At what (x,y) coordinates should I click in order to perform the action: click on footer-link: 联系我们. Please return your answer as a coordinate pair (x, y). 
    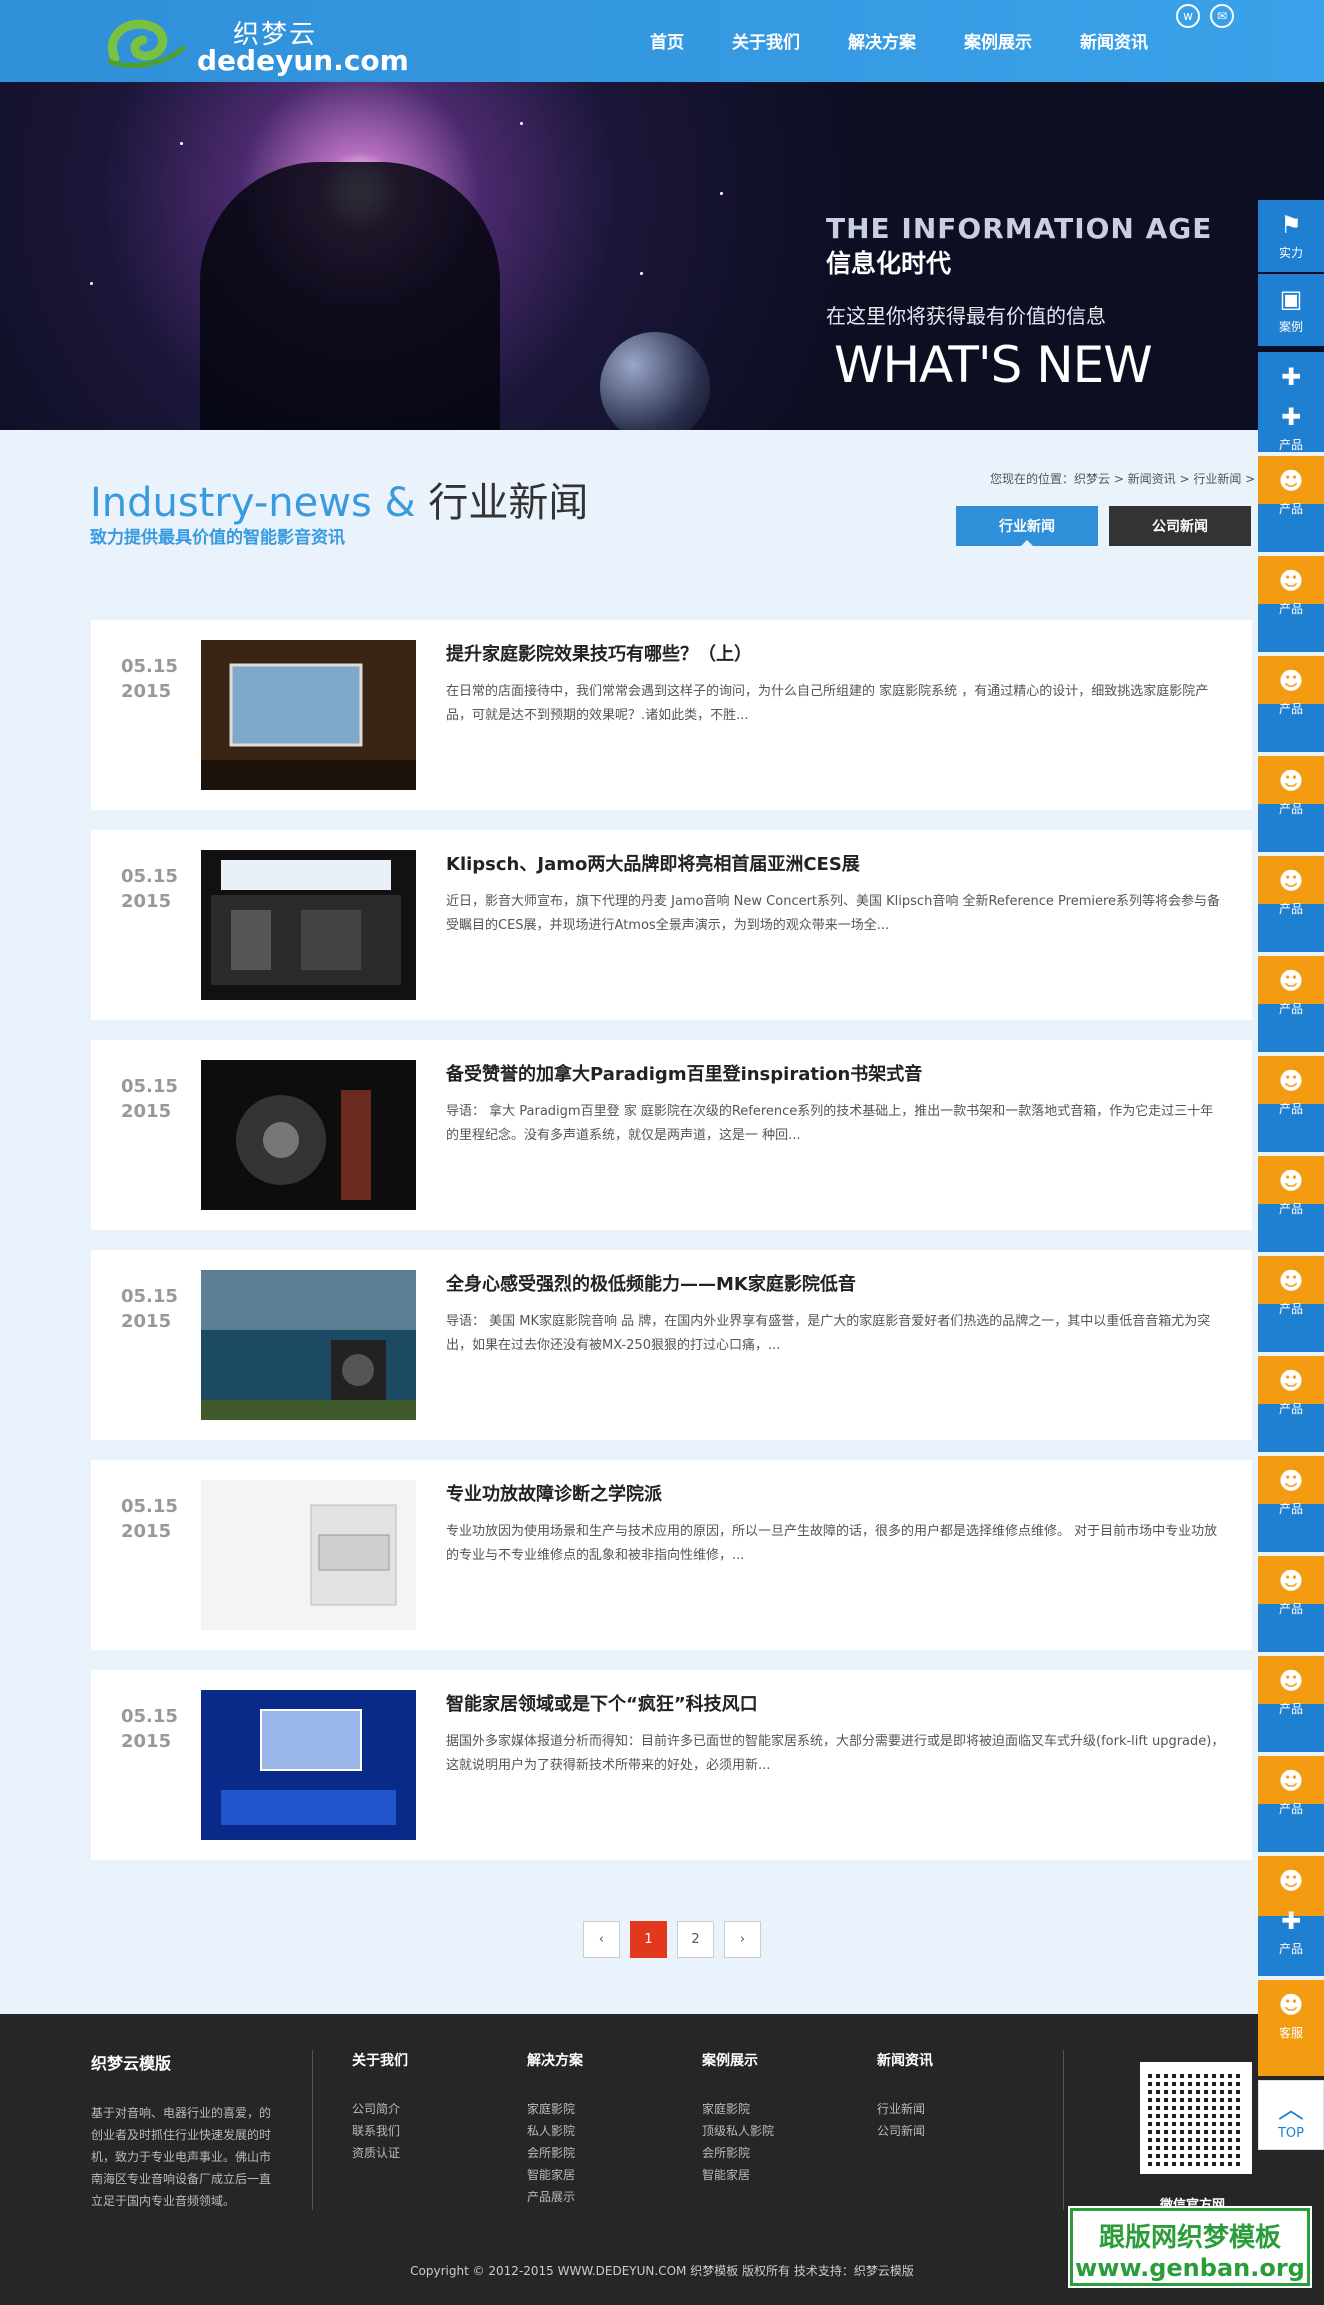
    Looking at the image, I should click on (380, 2131).